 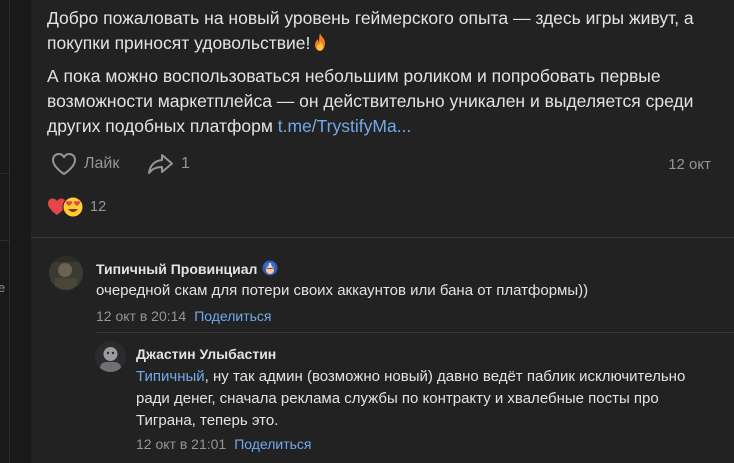 I want to click on comments-divider, so click(x=382, y=237).